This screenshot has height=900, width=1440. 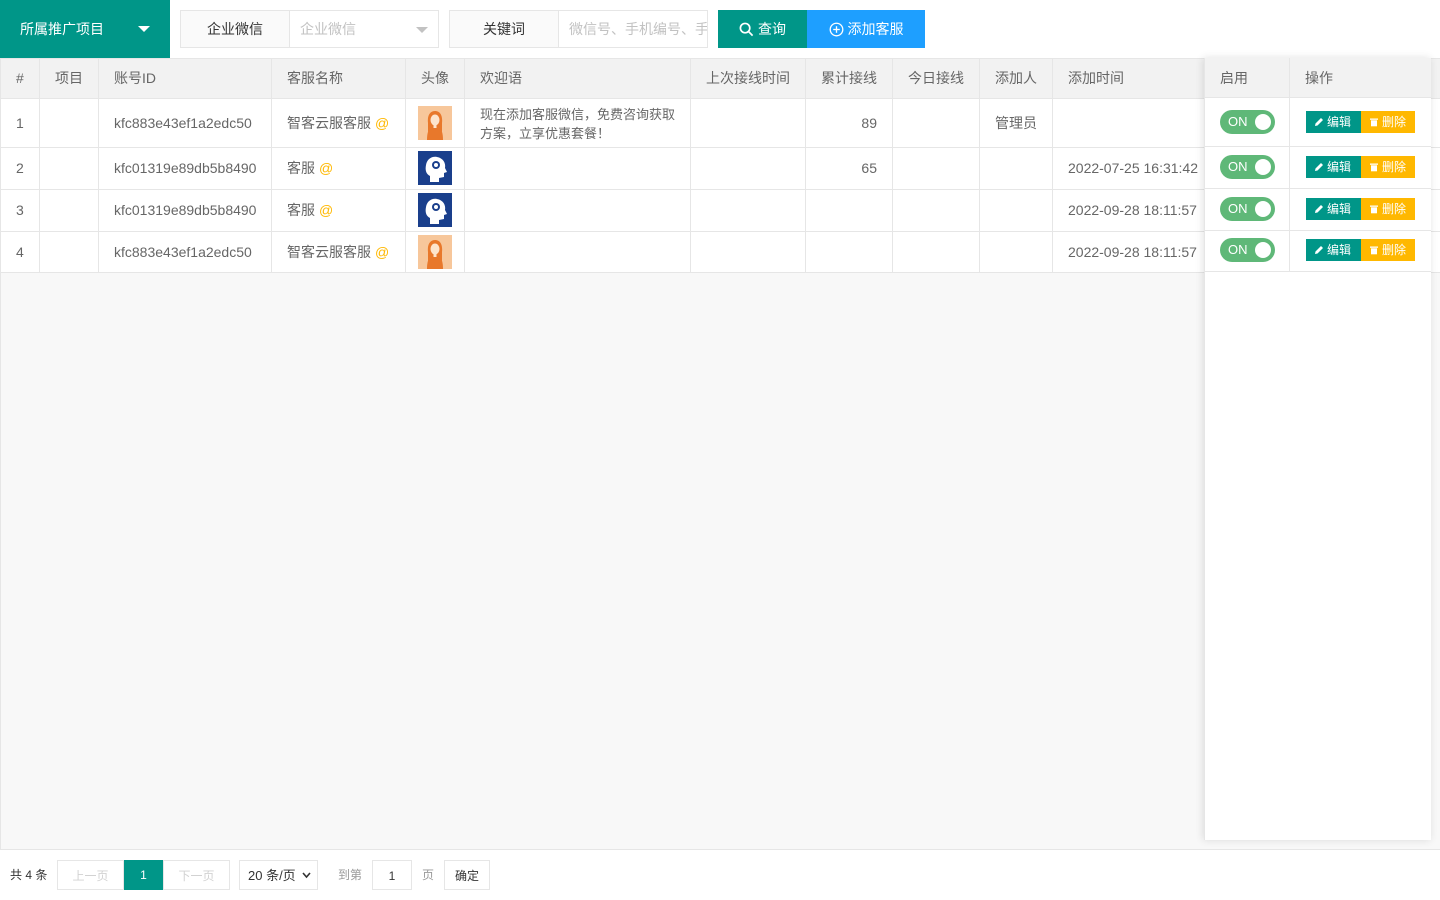 What do you see at coordinates (272, 875) in the screenshot?
I see `page-size-value: 20 条/页` at bounding box center [272, 875].